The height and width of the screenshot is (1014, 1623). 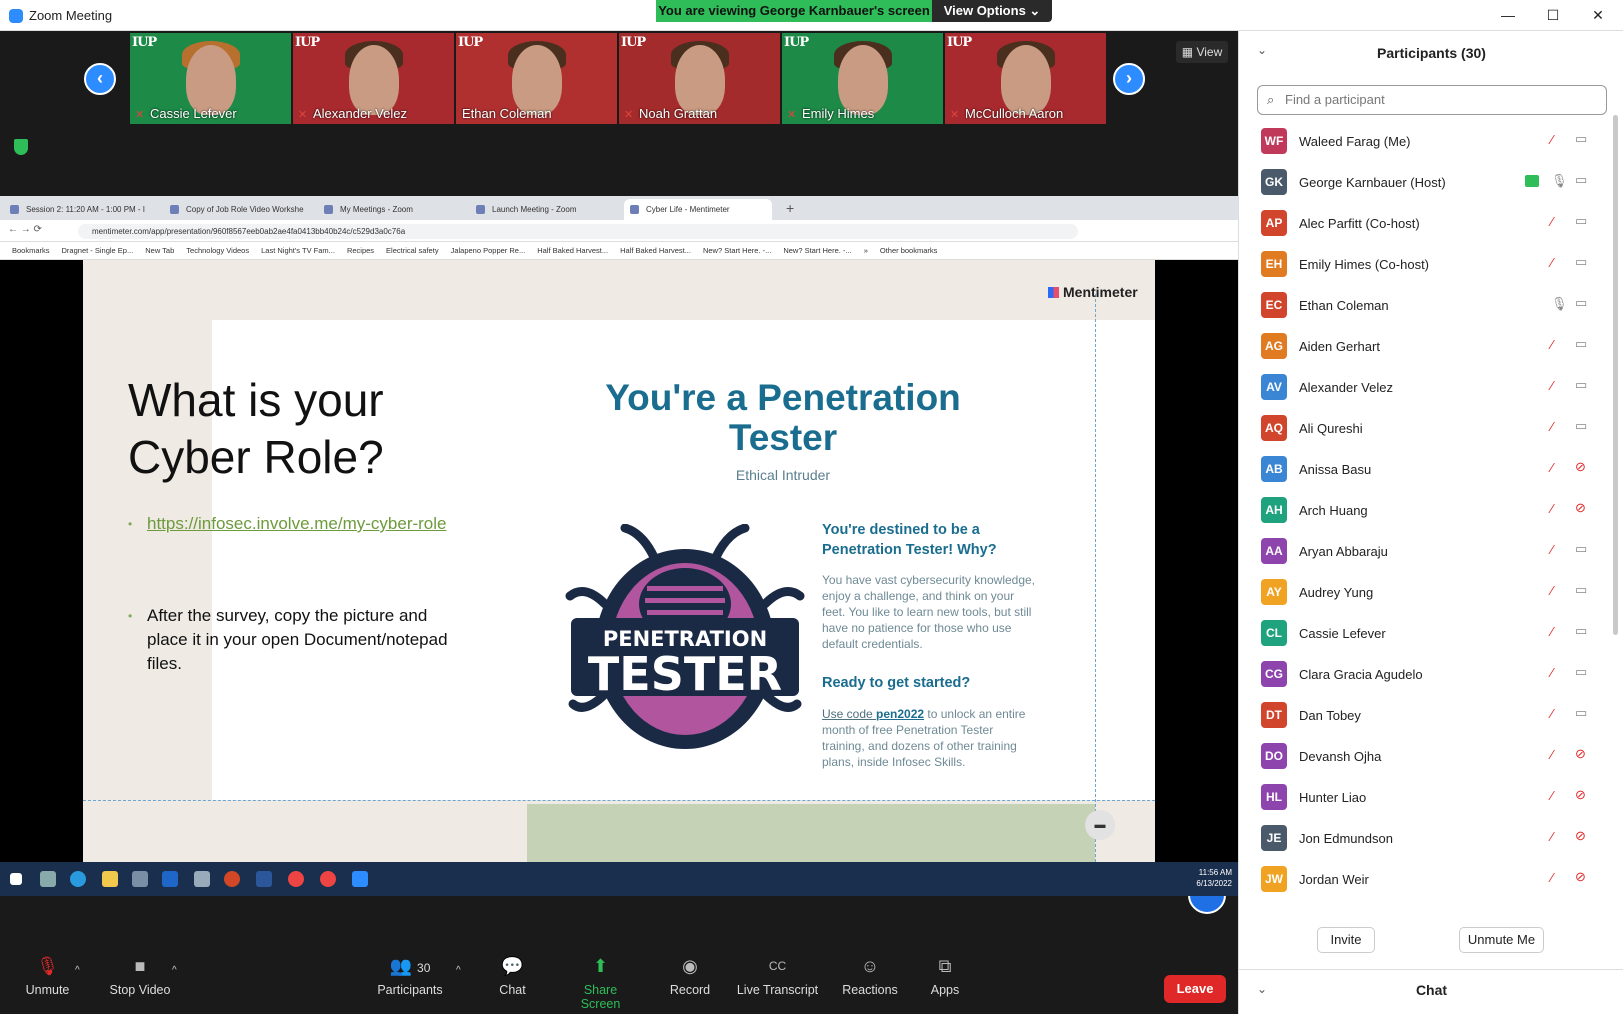 What do you see at coordinates (1431, 674) in the screenshot?
I see `participant-row: CG Clara Gracia Agudelo ⁄ ▭` at bounding box center [1431, 674].